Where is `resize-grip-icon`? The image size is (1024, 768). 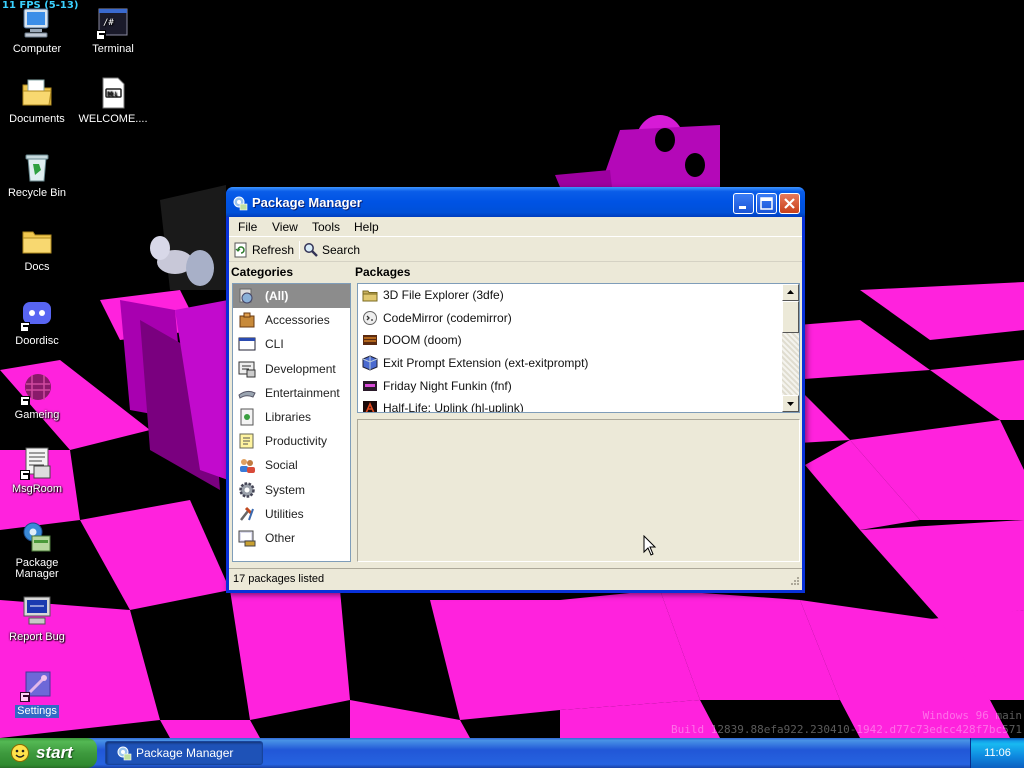 resize-grip-icon is located at coordinates (794, 582).